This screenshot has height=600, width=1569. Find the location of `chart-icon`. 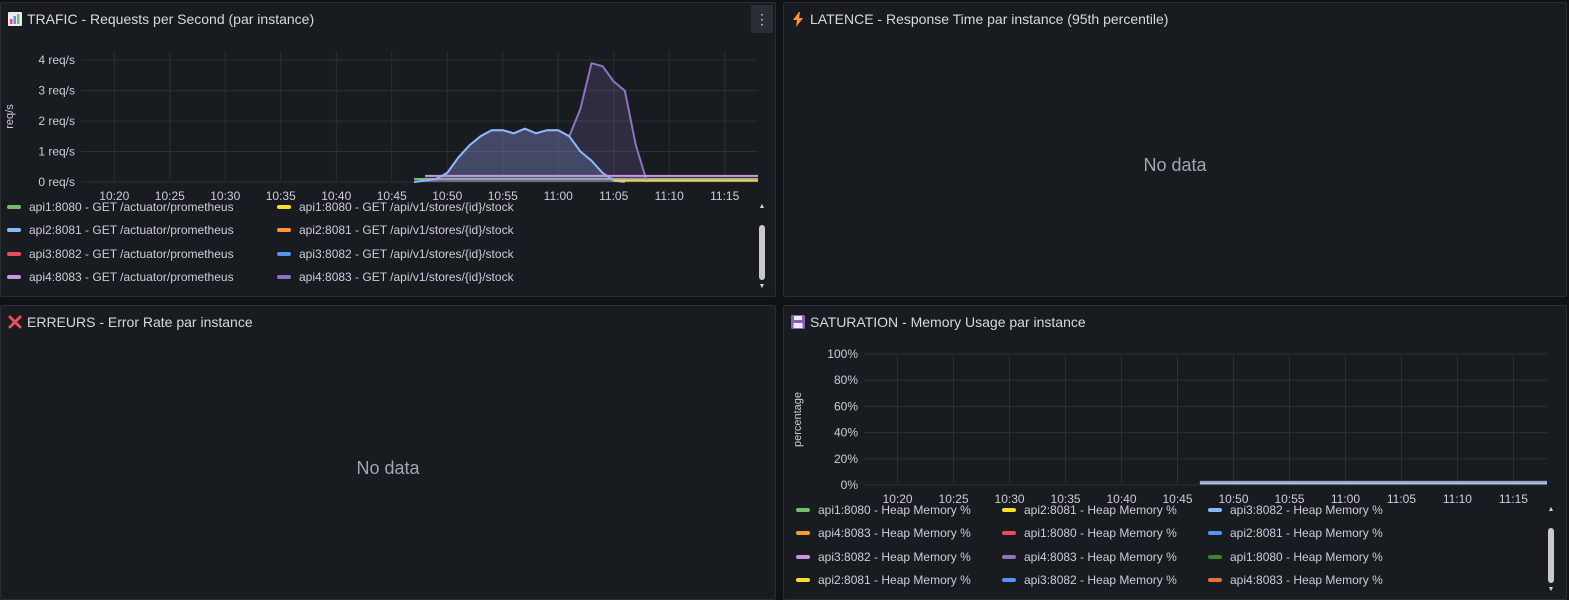

chart-icon is located at coordinates (14, 19).